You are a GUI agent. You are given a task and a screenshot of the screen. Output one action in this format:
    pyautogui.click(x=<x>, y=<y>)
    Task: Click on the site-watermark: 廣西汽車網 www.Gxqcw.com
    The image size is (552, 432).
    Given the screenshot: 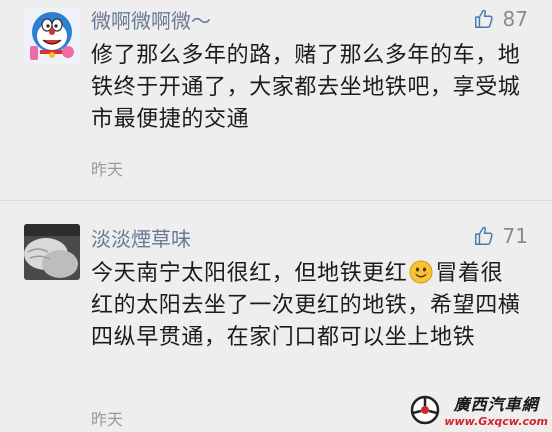 What is the action you would take?
    pyautogui.click(x=479, y=409)
    